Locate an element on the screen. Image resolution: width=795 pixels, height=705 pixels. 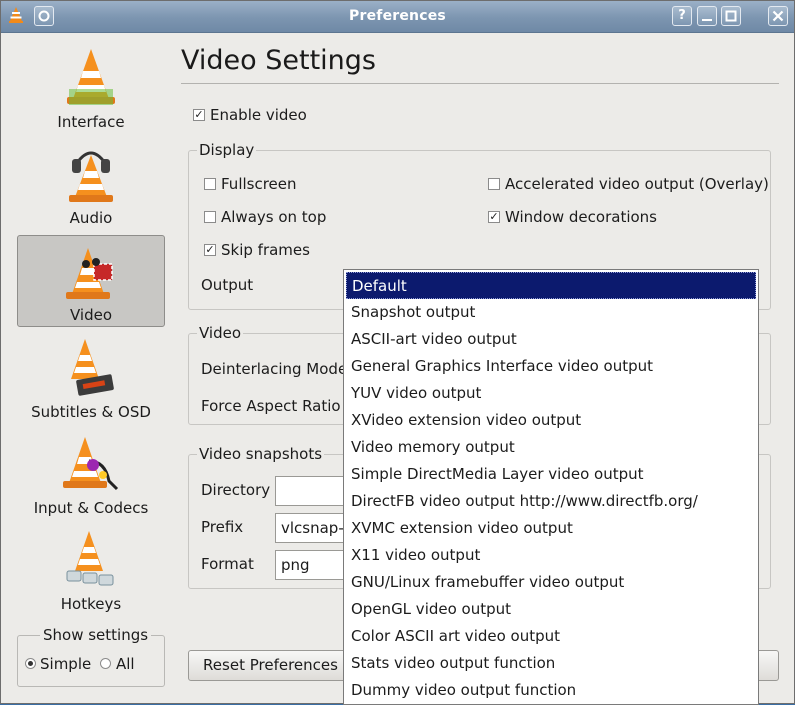
page-title: Video Settings is located at coordinates (278, 60).